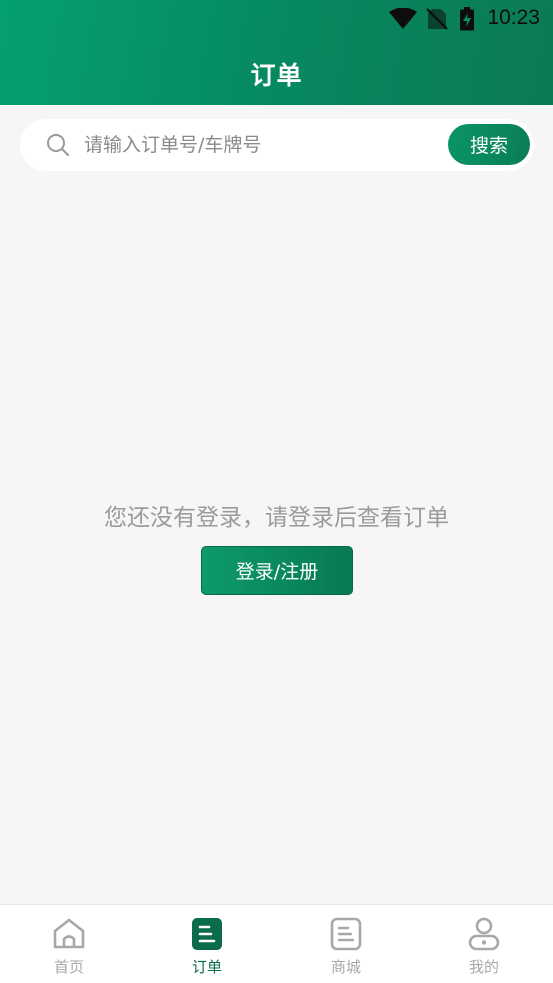  What do you see at coordinates (483, 967) in the screenshot?
I see `tab-profile-label: 我的` at bounding box center [483, 967].